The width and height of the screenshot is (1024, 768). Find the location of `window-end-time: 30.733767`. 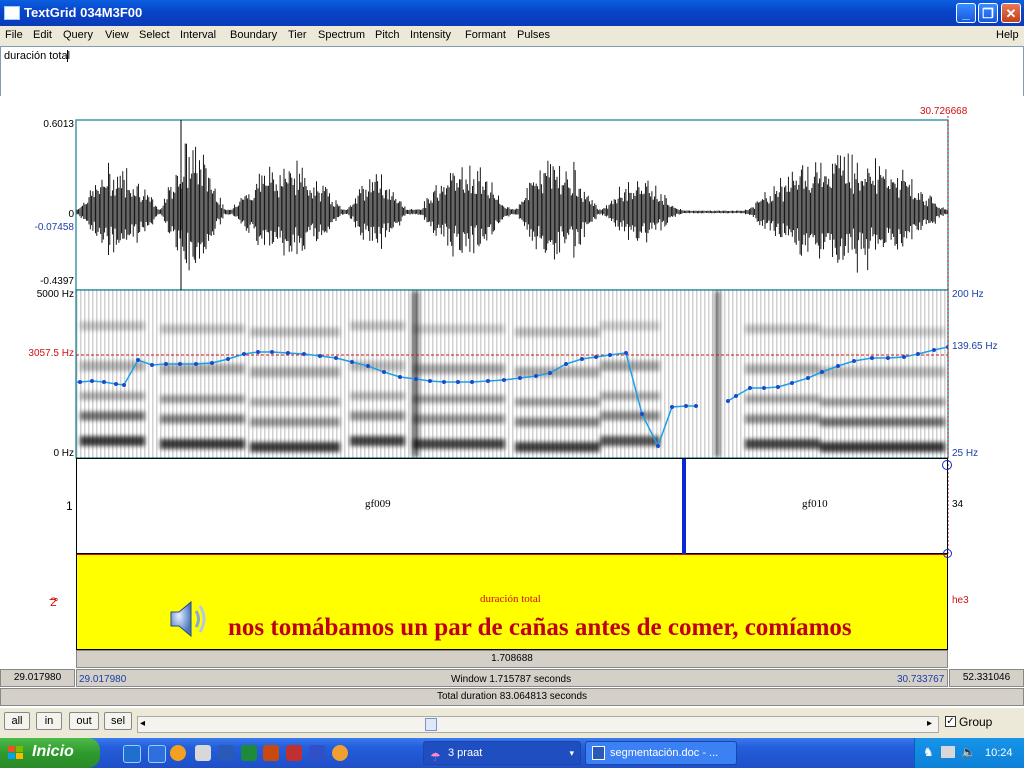

window-end-time: 30.733767 is located at coordinates (921, 679).